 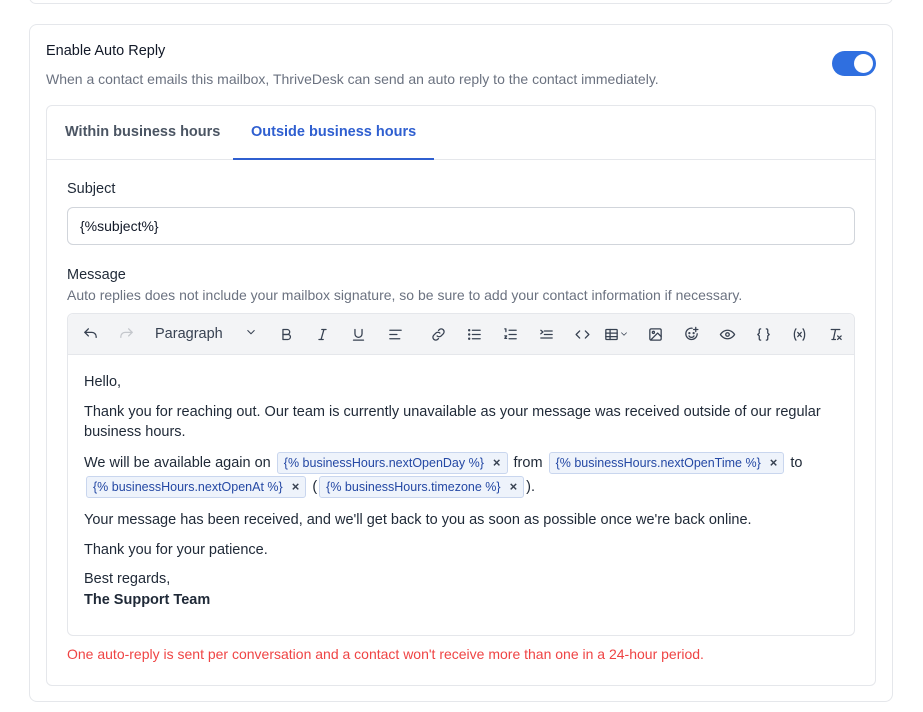 I want to click on braces-icon, so click(x=763, y=334).